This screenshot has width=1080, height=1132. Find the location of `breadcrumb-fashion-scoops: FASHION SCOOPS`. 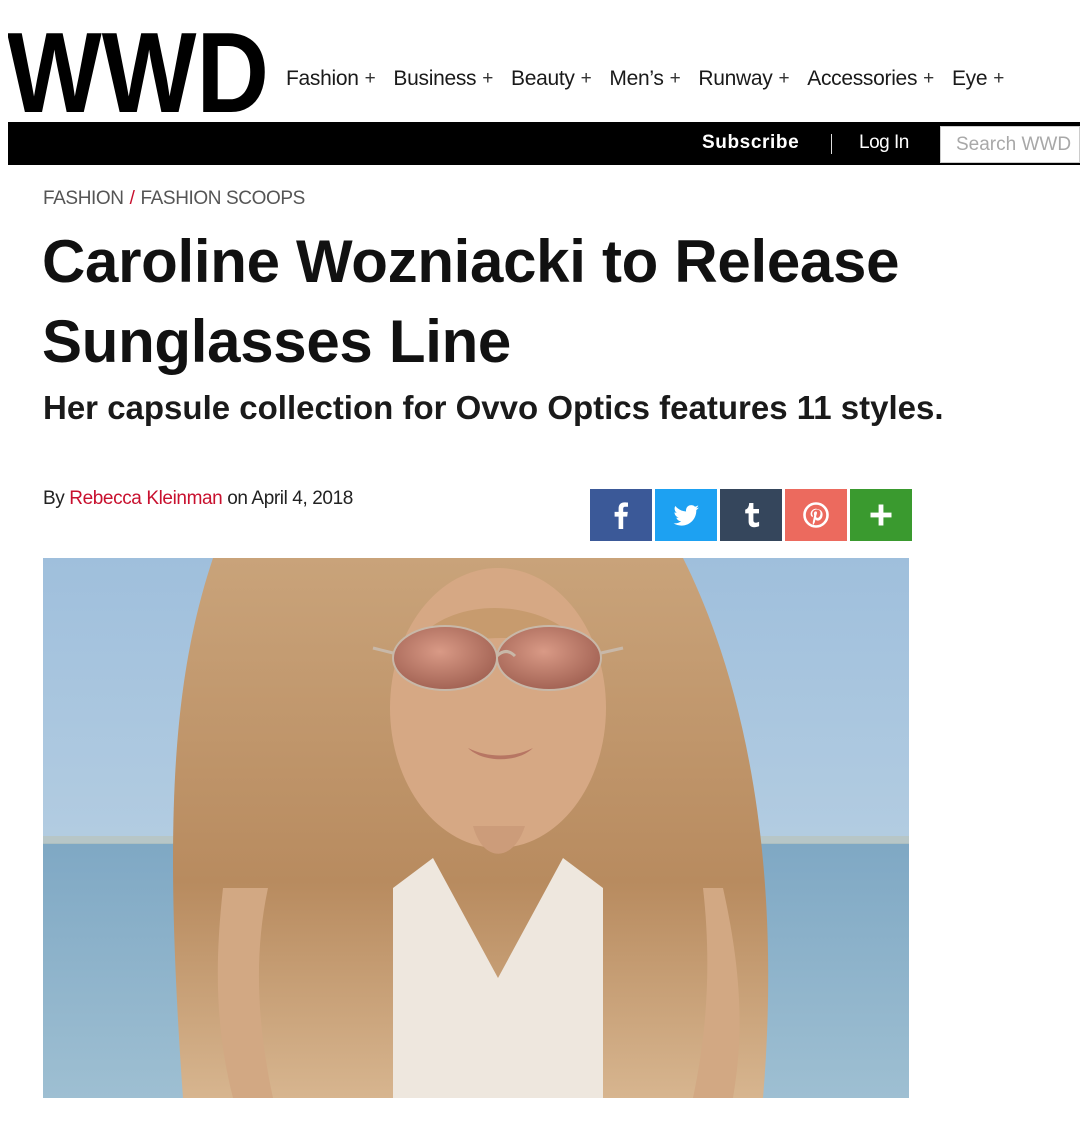

breadcrumb-fashion-scoops: FASHION SCOOPS is located at coordinates (223, 198).